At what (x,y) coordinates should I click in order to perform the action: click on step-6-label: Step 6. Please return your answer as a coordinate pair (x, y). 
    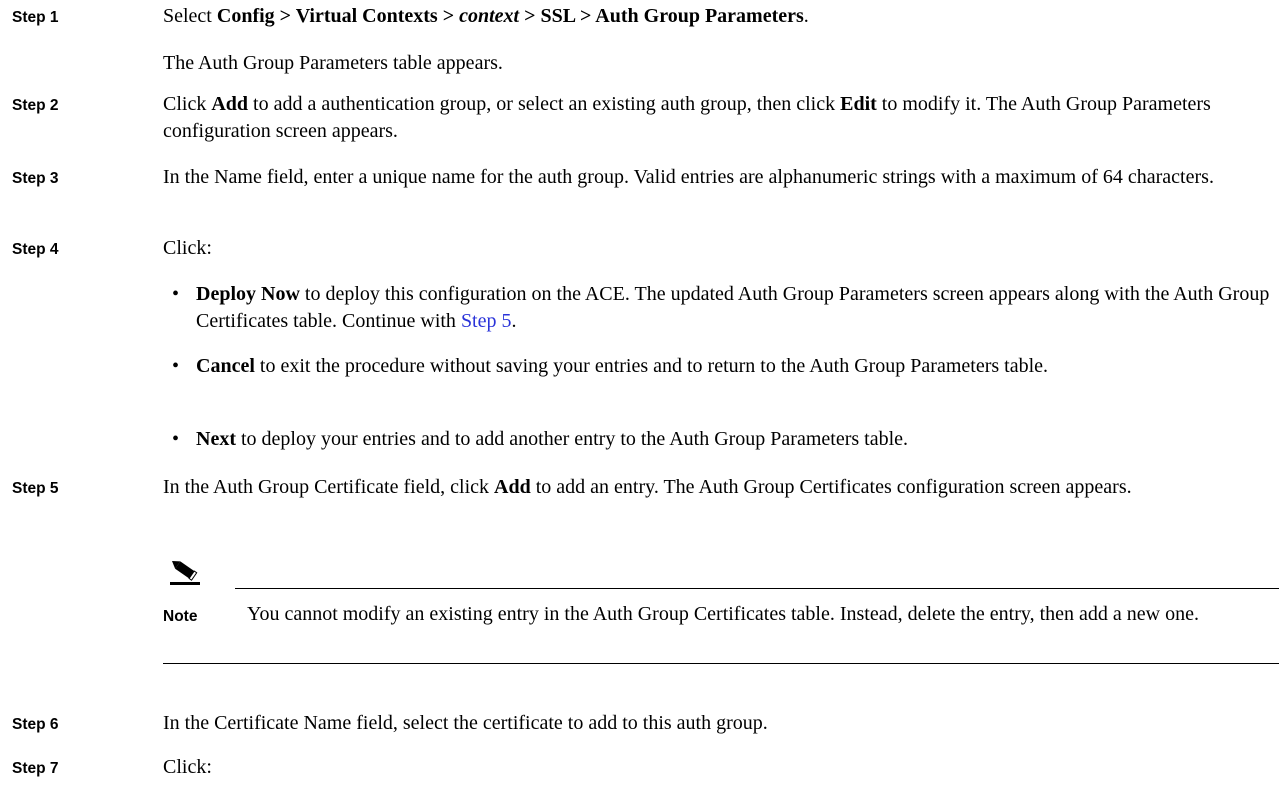
    Looking at the image, I should click on (35, 724).